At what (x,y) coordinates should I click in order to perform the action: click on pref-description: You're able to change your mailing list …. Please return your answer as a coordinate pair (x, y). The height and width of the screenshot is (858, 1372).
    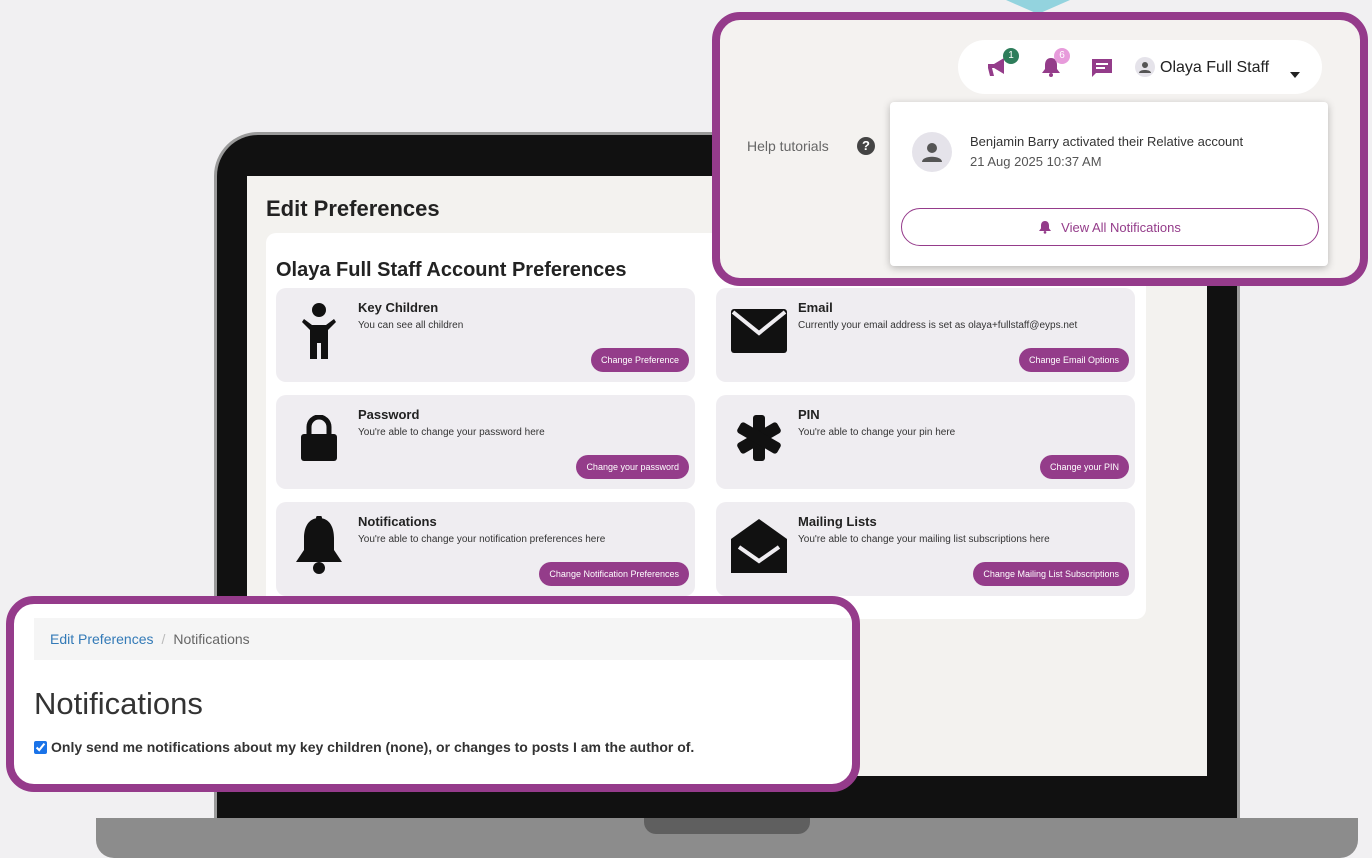
    Looking at the image, I should click on (924, 539).